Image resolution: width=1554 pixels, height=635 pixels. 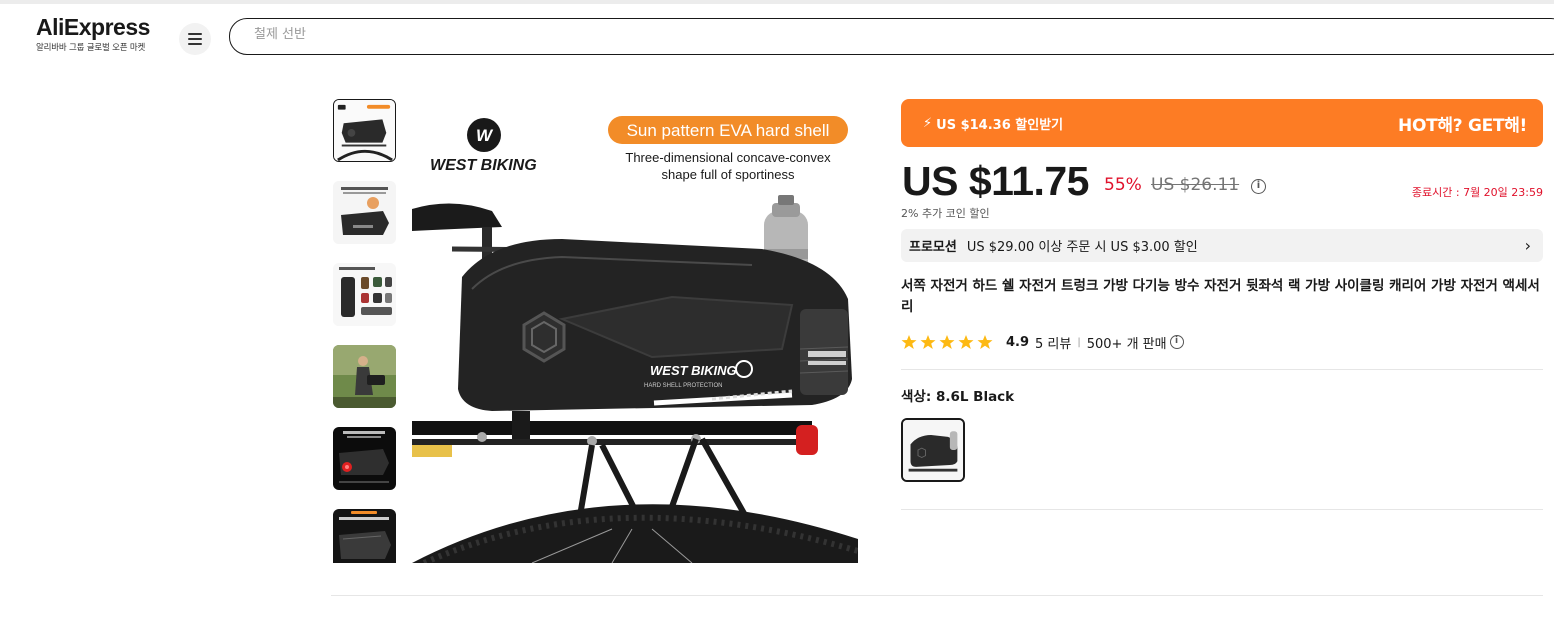 What do you see at coordinates (554, 34) in the screenshot?
I see `search-input` at bounding box center [554, 34].